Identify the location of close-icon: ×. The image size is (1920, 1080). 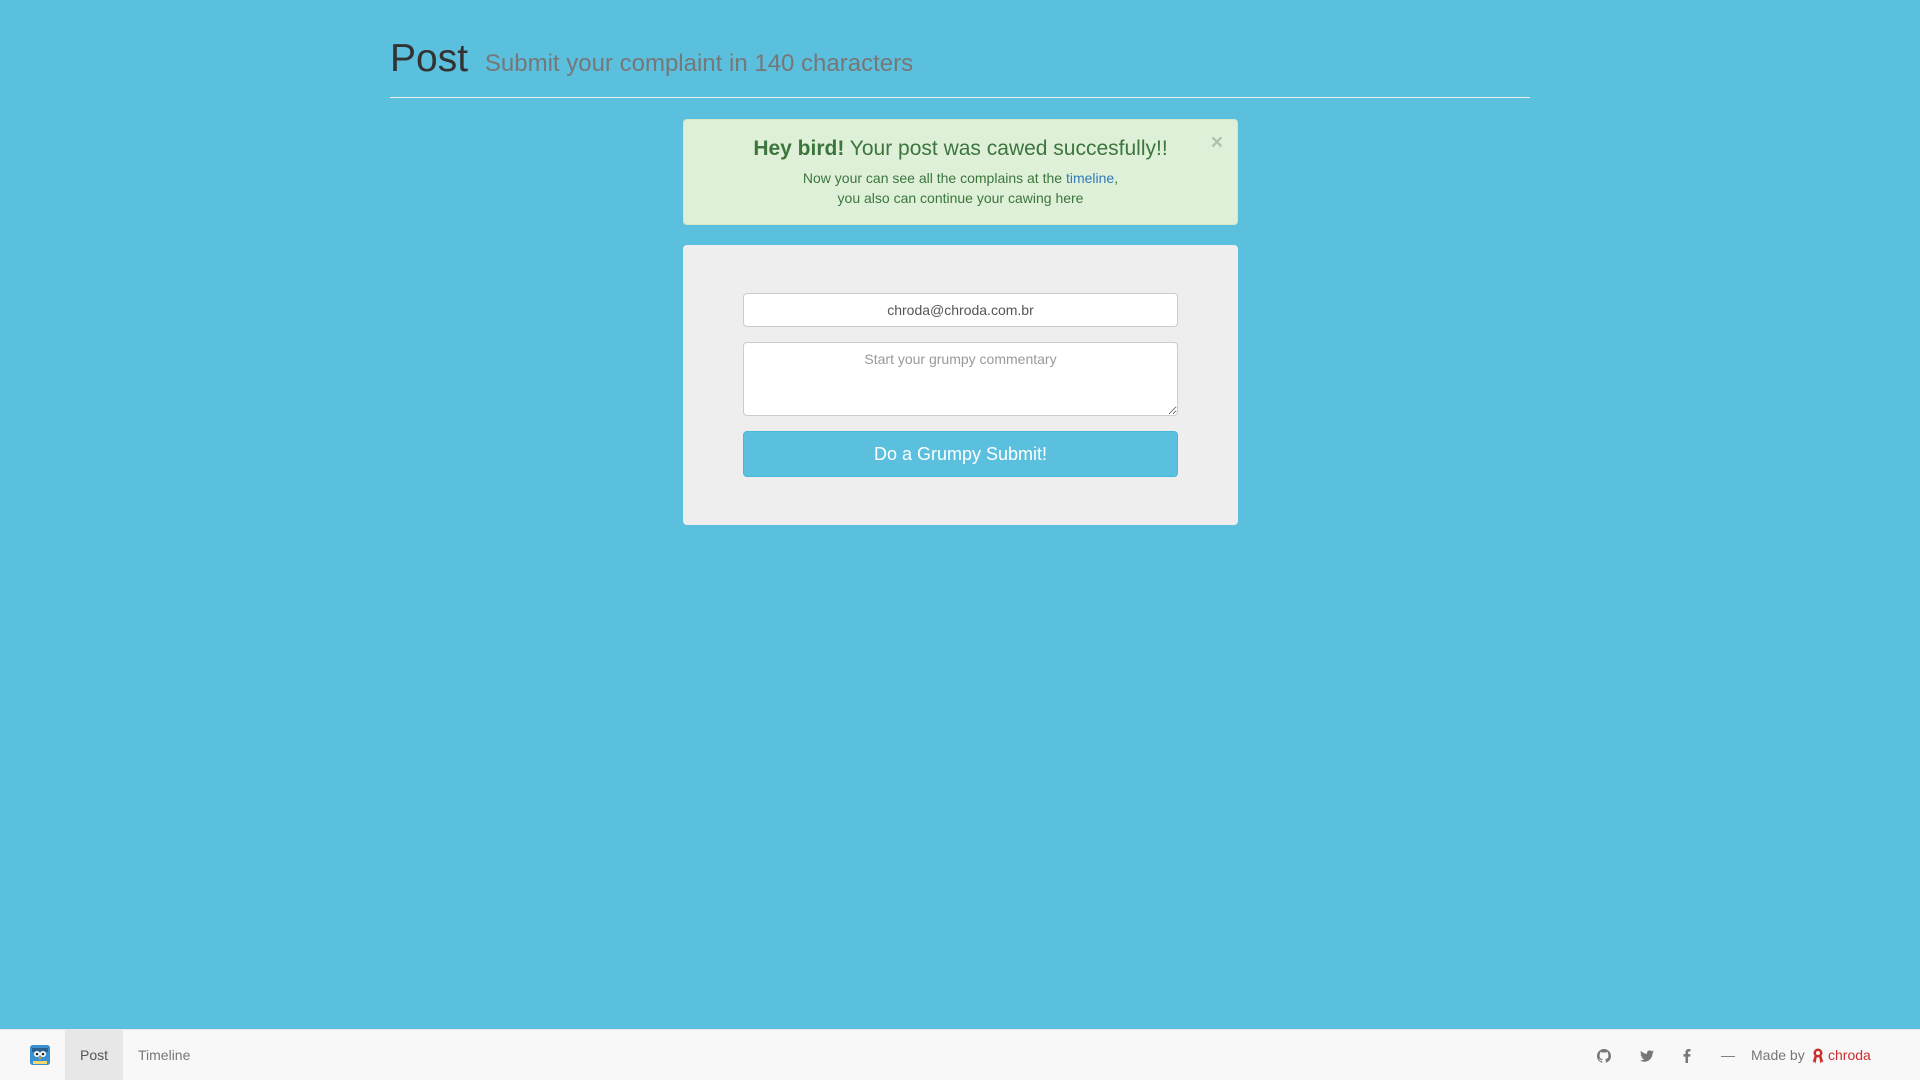
(1217, 142).